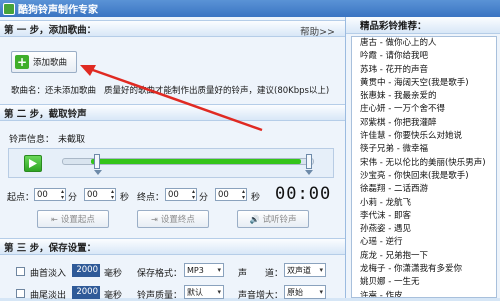  What do you see at coordinates (424, 256) in the screenshot?
I see `recommend-item: 庞龙 - 兄弟抱一下` at bounding box center [424, 256].